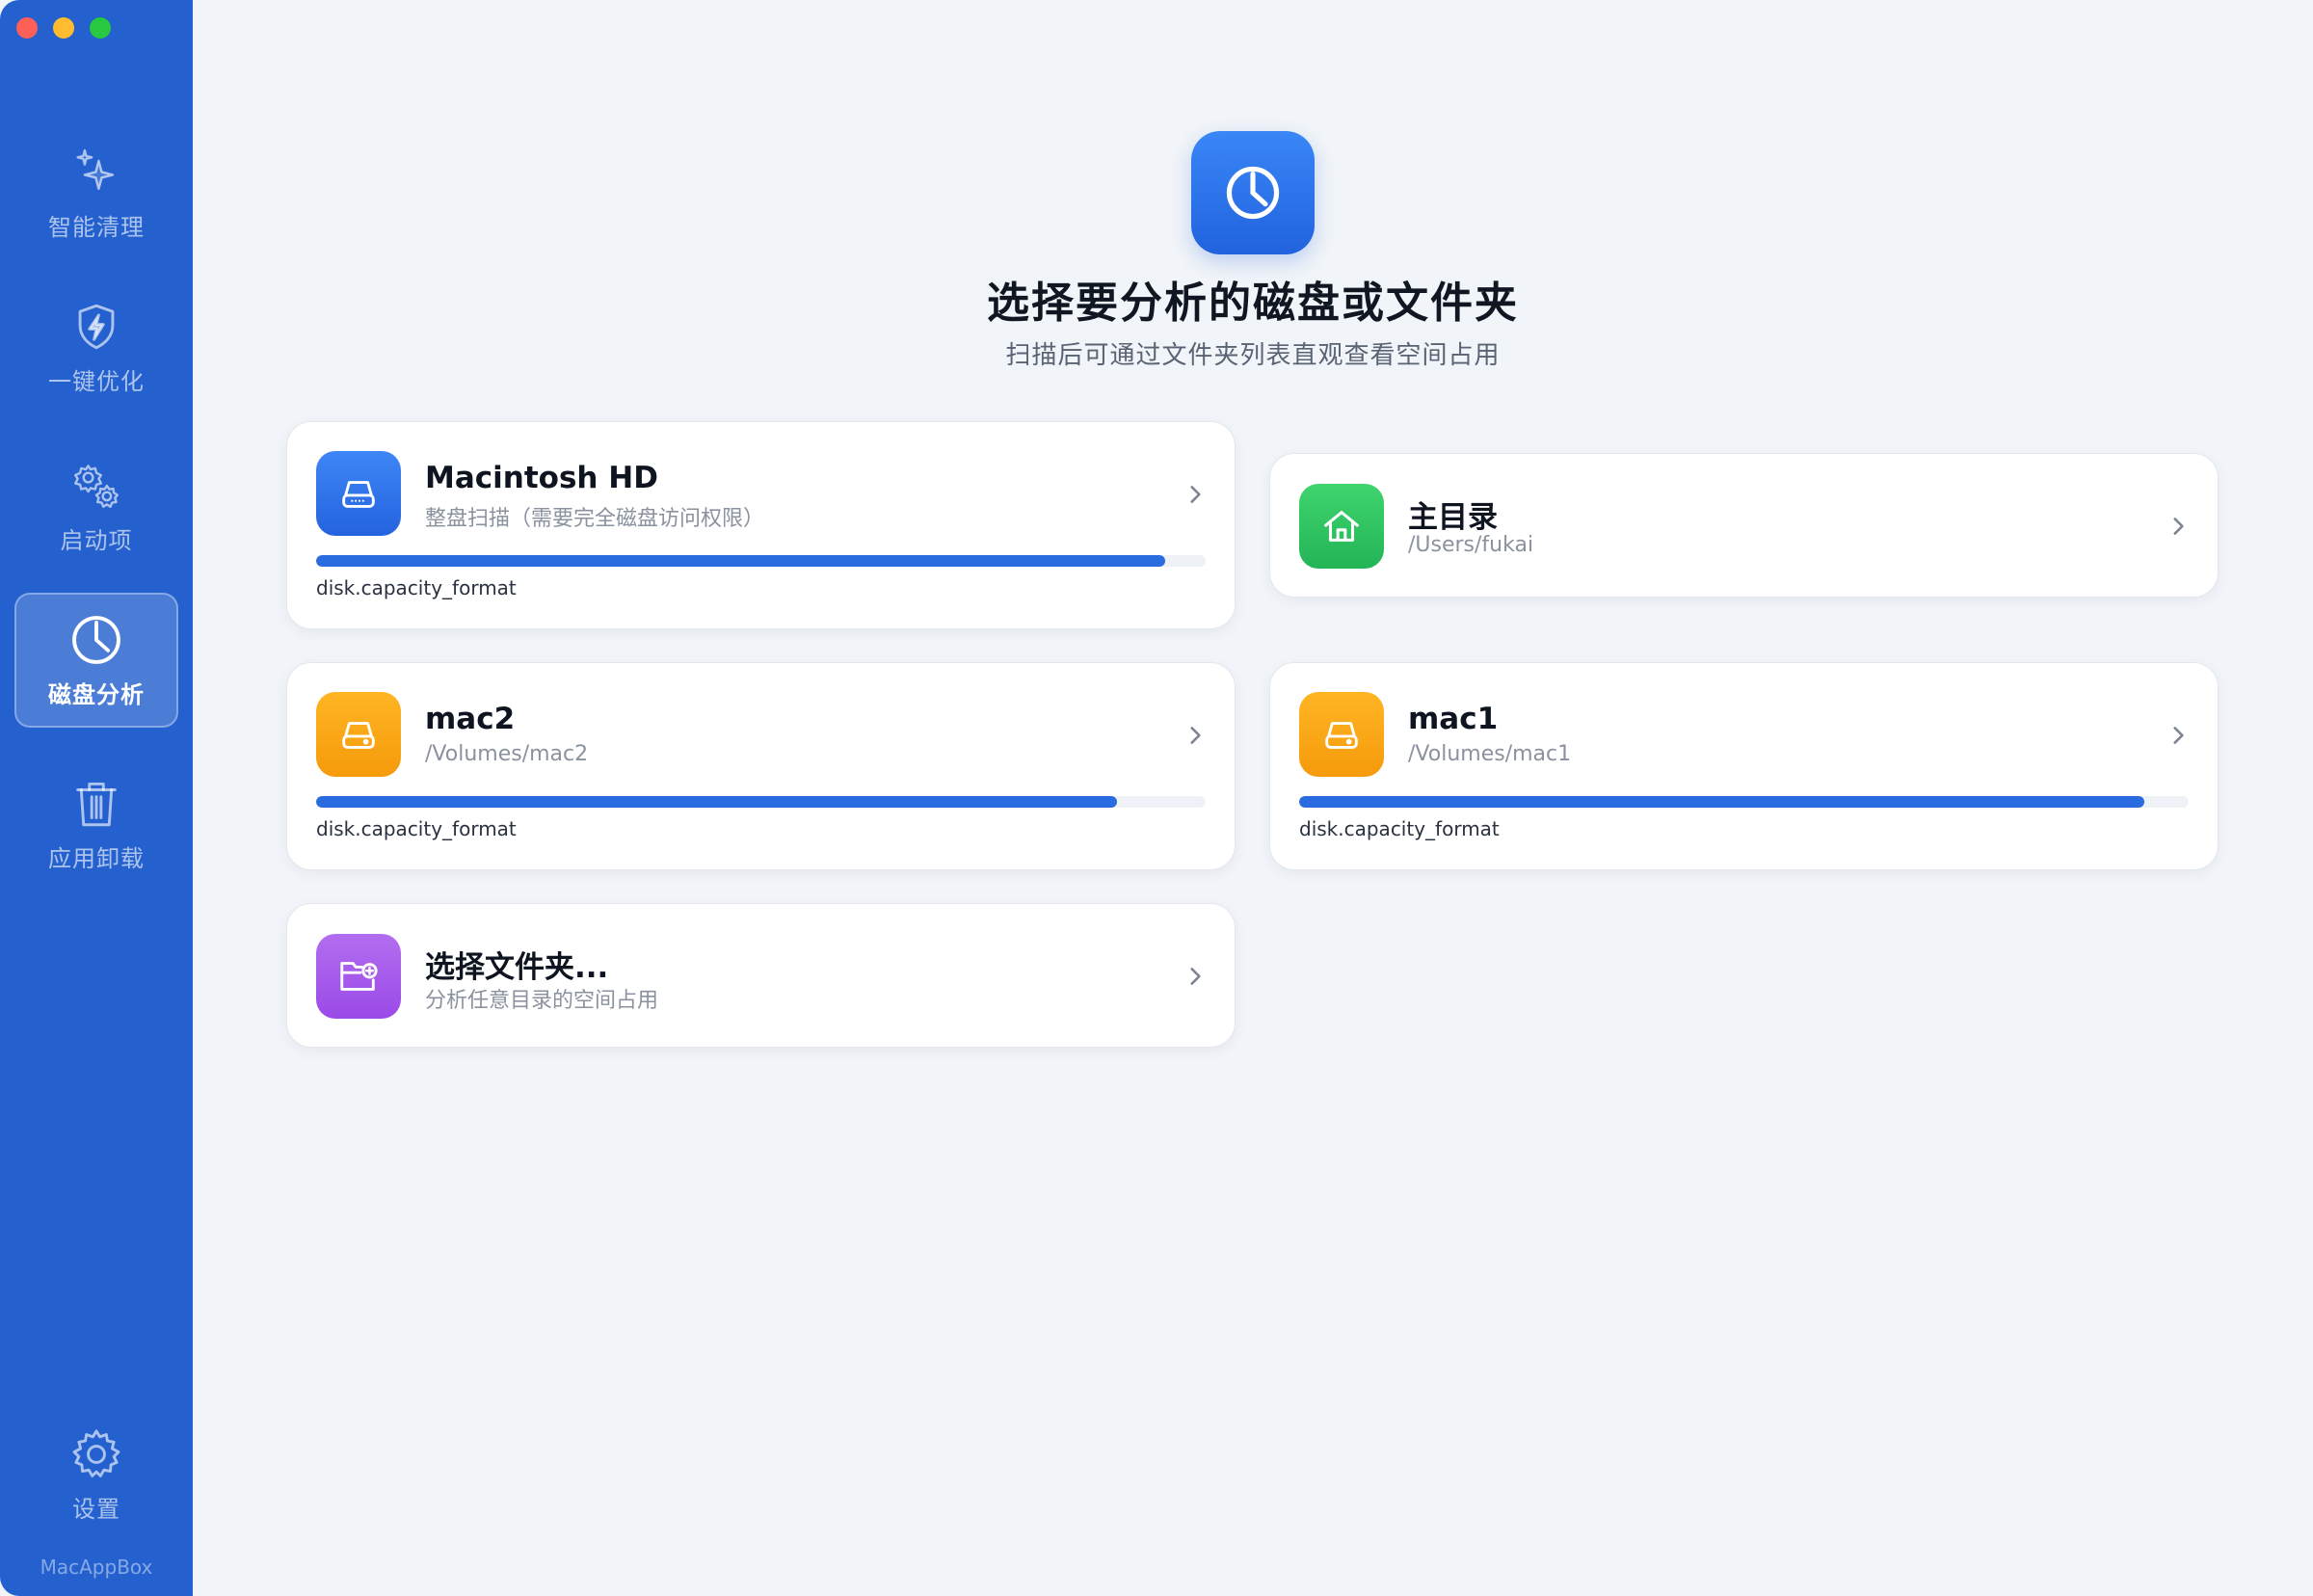 This screenshot has height=1596, width=2313. Describe the element at coordinates (761, 766) in the screenshot. I see `disk-card-mac2: mac2 /Volumes/mac2 disk.capacity_format` at that location.